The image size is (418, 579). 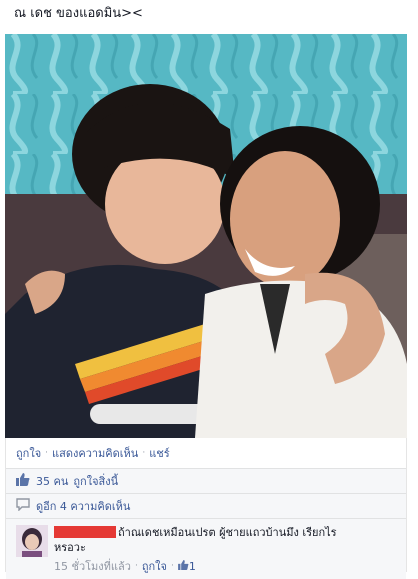 What do you see at coordinates (85, 532) in the screenshot?
I see `redacted-name` at bounding box center [85, 532].